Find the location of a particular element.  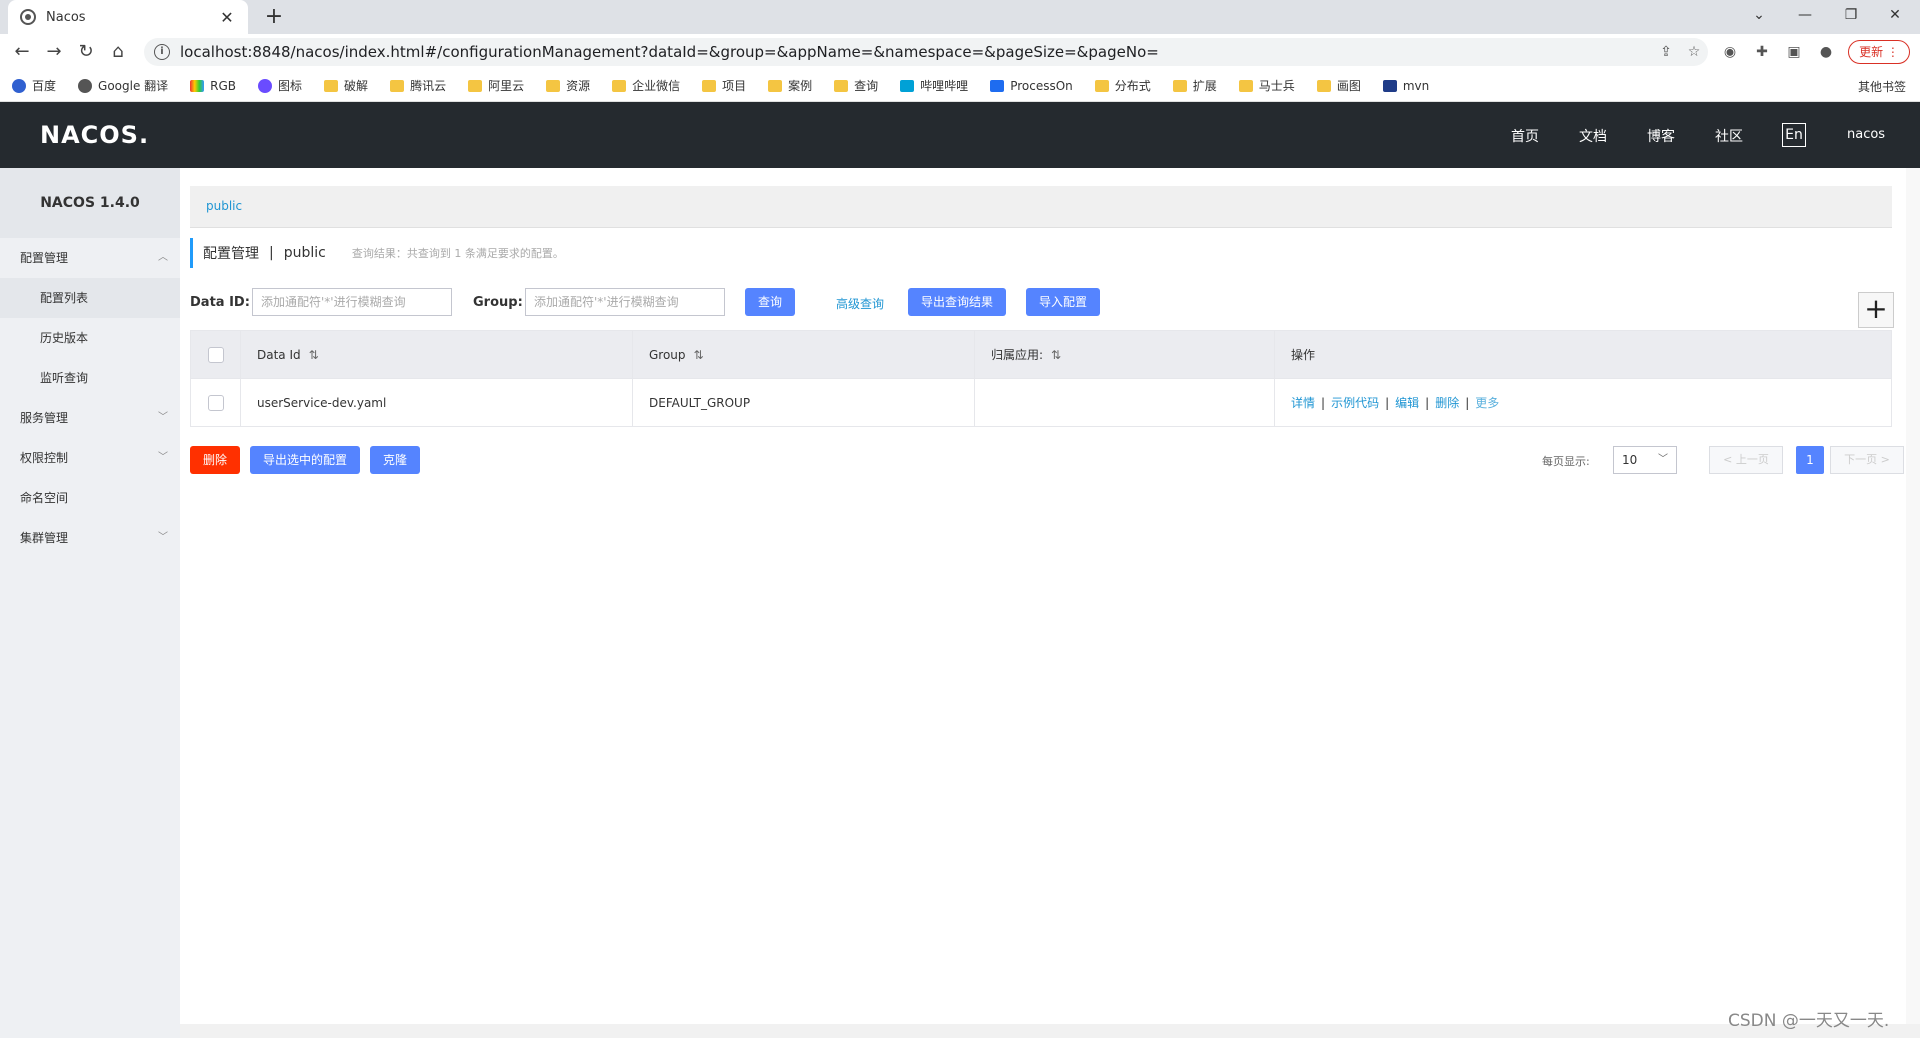

sidebar-item-cluster-management: 集群管理 ﹀ is located at coordinates (90, 538).